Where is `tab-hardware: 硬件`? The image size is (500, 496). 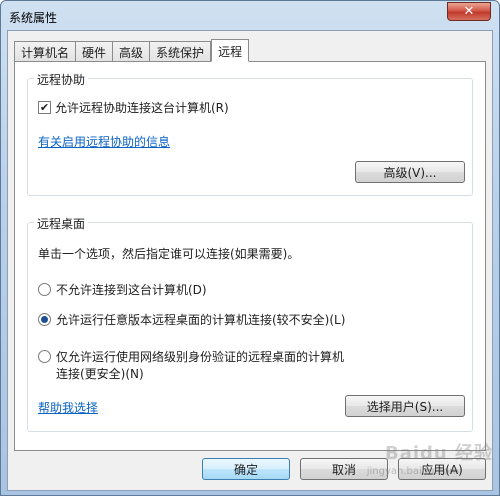
tab-hardware: 硬件 is located at coordinates (94, 51).